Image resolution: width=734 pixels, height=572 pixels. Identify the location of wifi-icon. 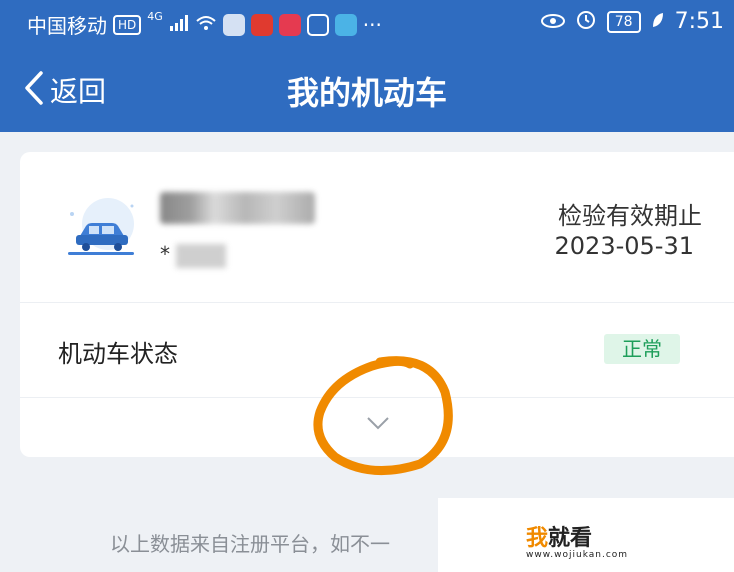
(206, 25).